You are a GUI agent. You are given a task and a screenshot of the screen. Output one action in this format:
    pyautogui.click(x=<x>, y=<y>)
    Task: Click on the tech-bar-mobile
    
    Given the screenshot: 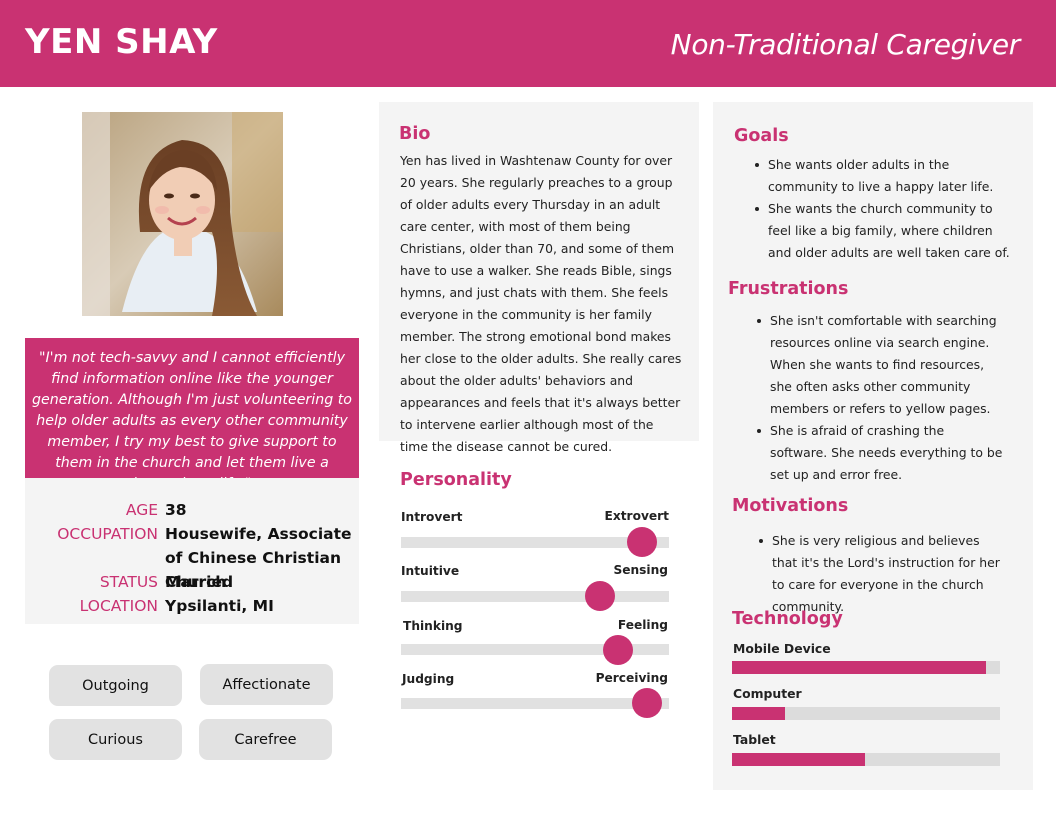 What is the action you would take?
    pyautogui.click(x=866, y=667)
    